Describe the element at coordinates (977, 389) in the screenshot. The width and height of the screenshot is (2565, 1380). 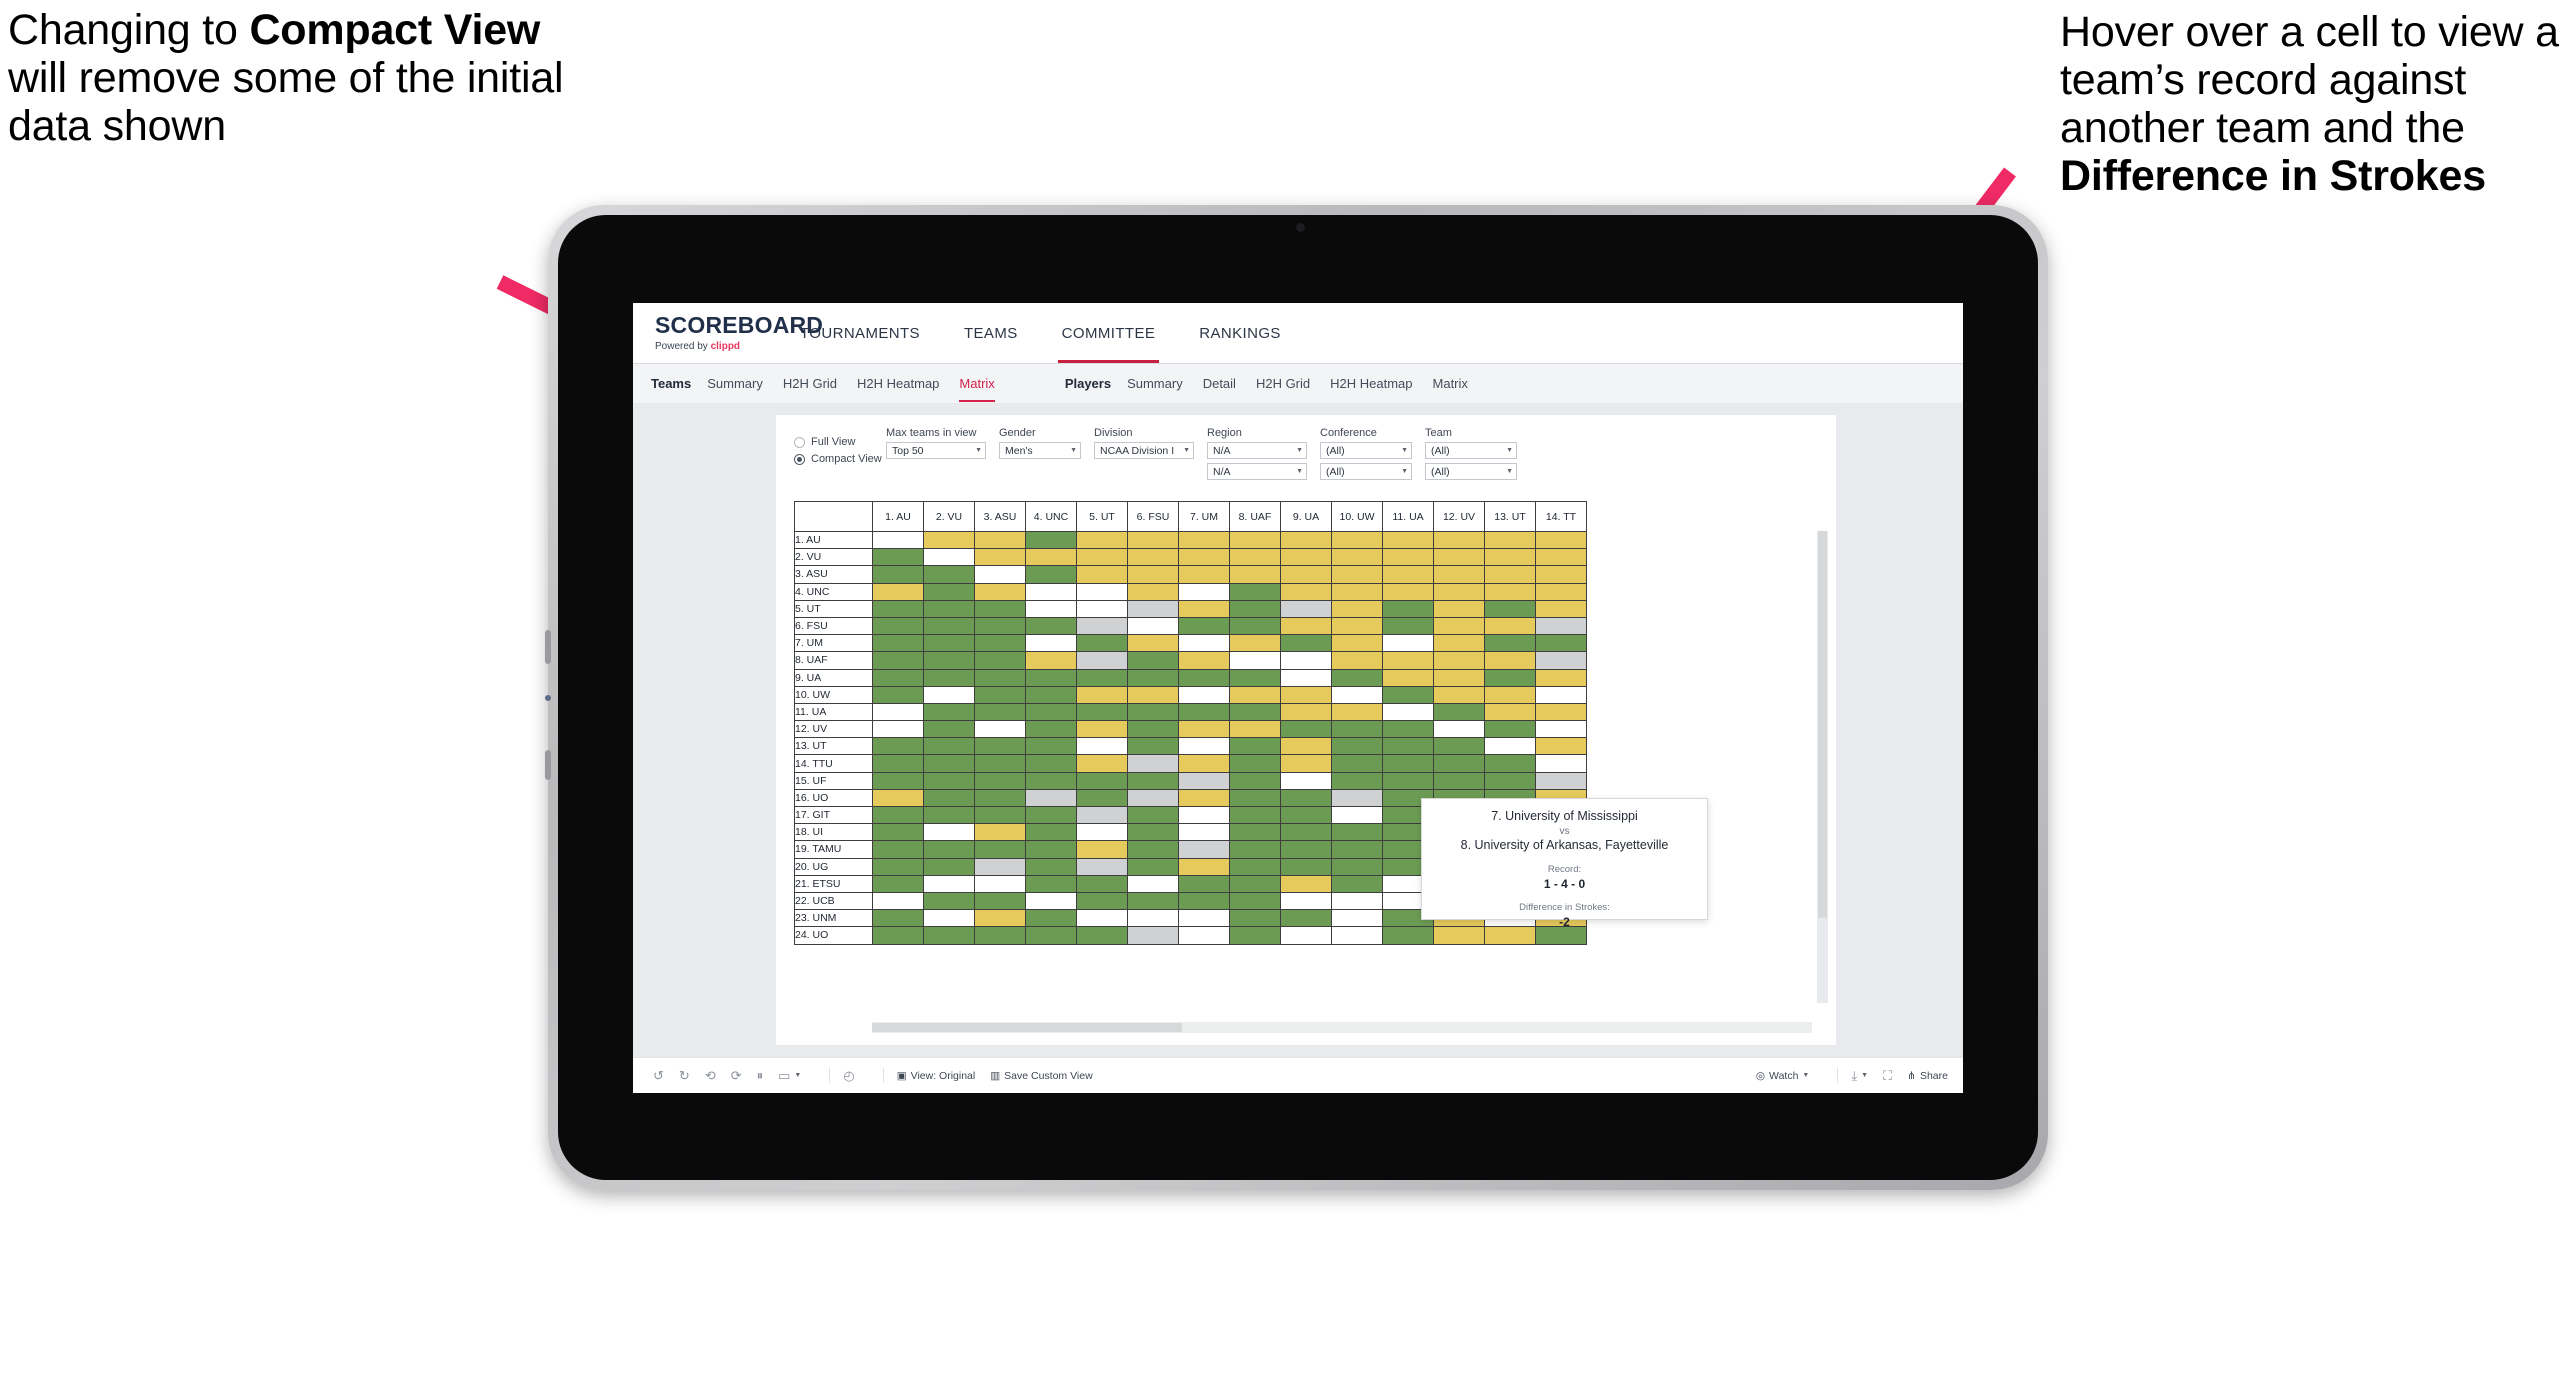
I see `tab-teams-matrix: Matrix` at that location.